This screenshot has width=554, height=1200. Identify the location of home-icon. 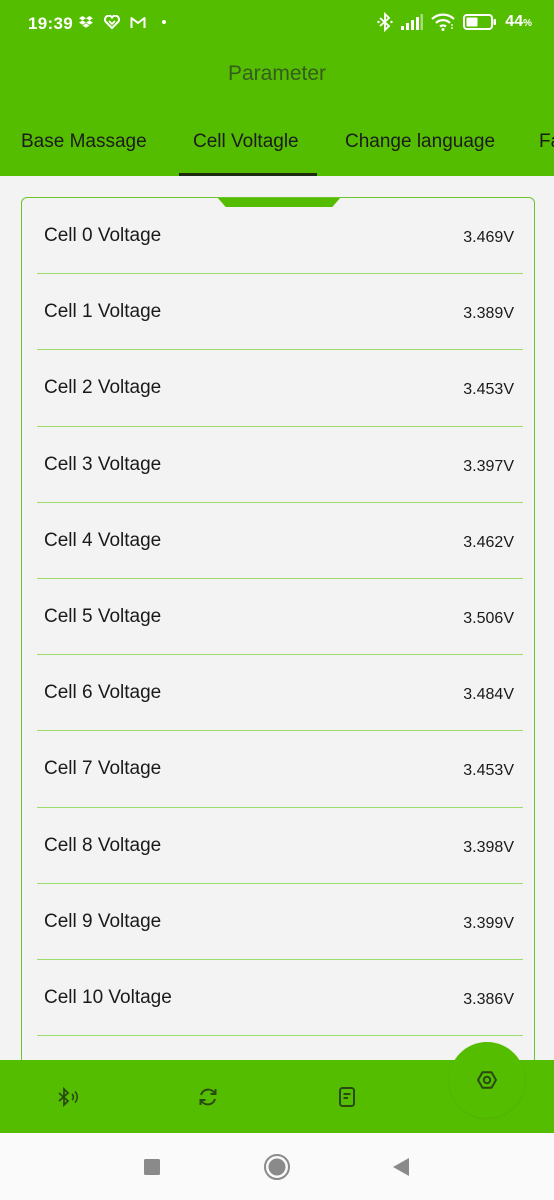
(277, 1167).